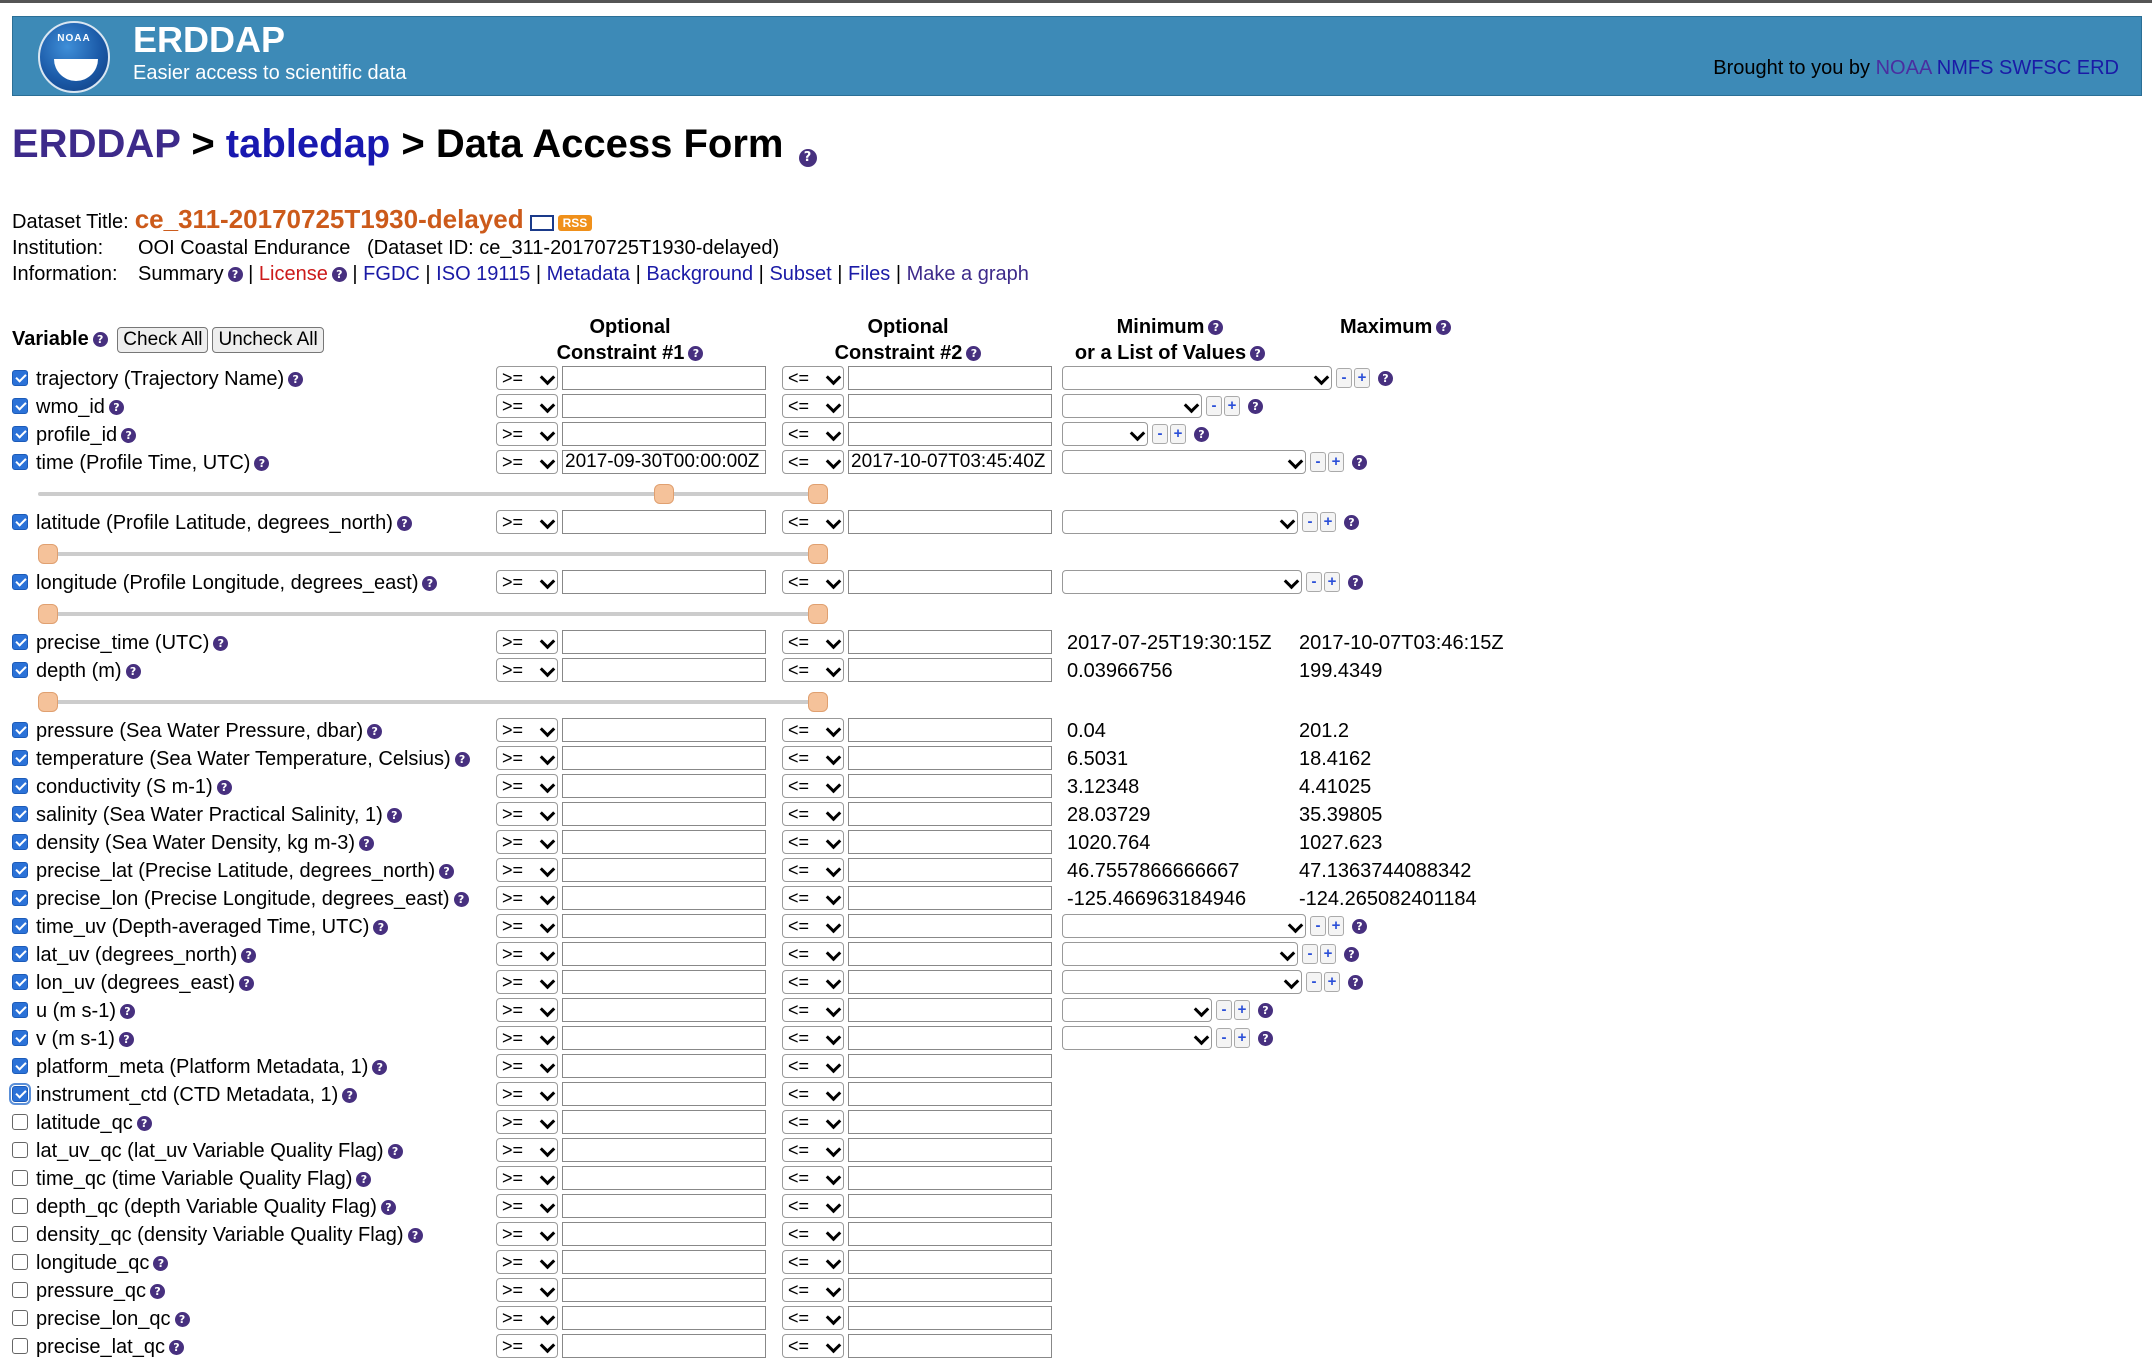  Describe the element at coordinates (269, 40) in the screenshot. I see `brand-title: ERDDAP` at that location.